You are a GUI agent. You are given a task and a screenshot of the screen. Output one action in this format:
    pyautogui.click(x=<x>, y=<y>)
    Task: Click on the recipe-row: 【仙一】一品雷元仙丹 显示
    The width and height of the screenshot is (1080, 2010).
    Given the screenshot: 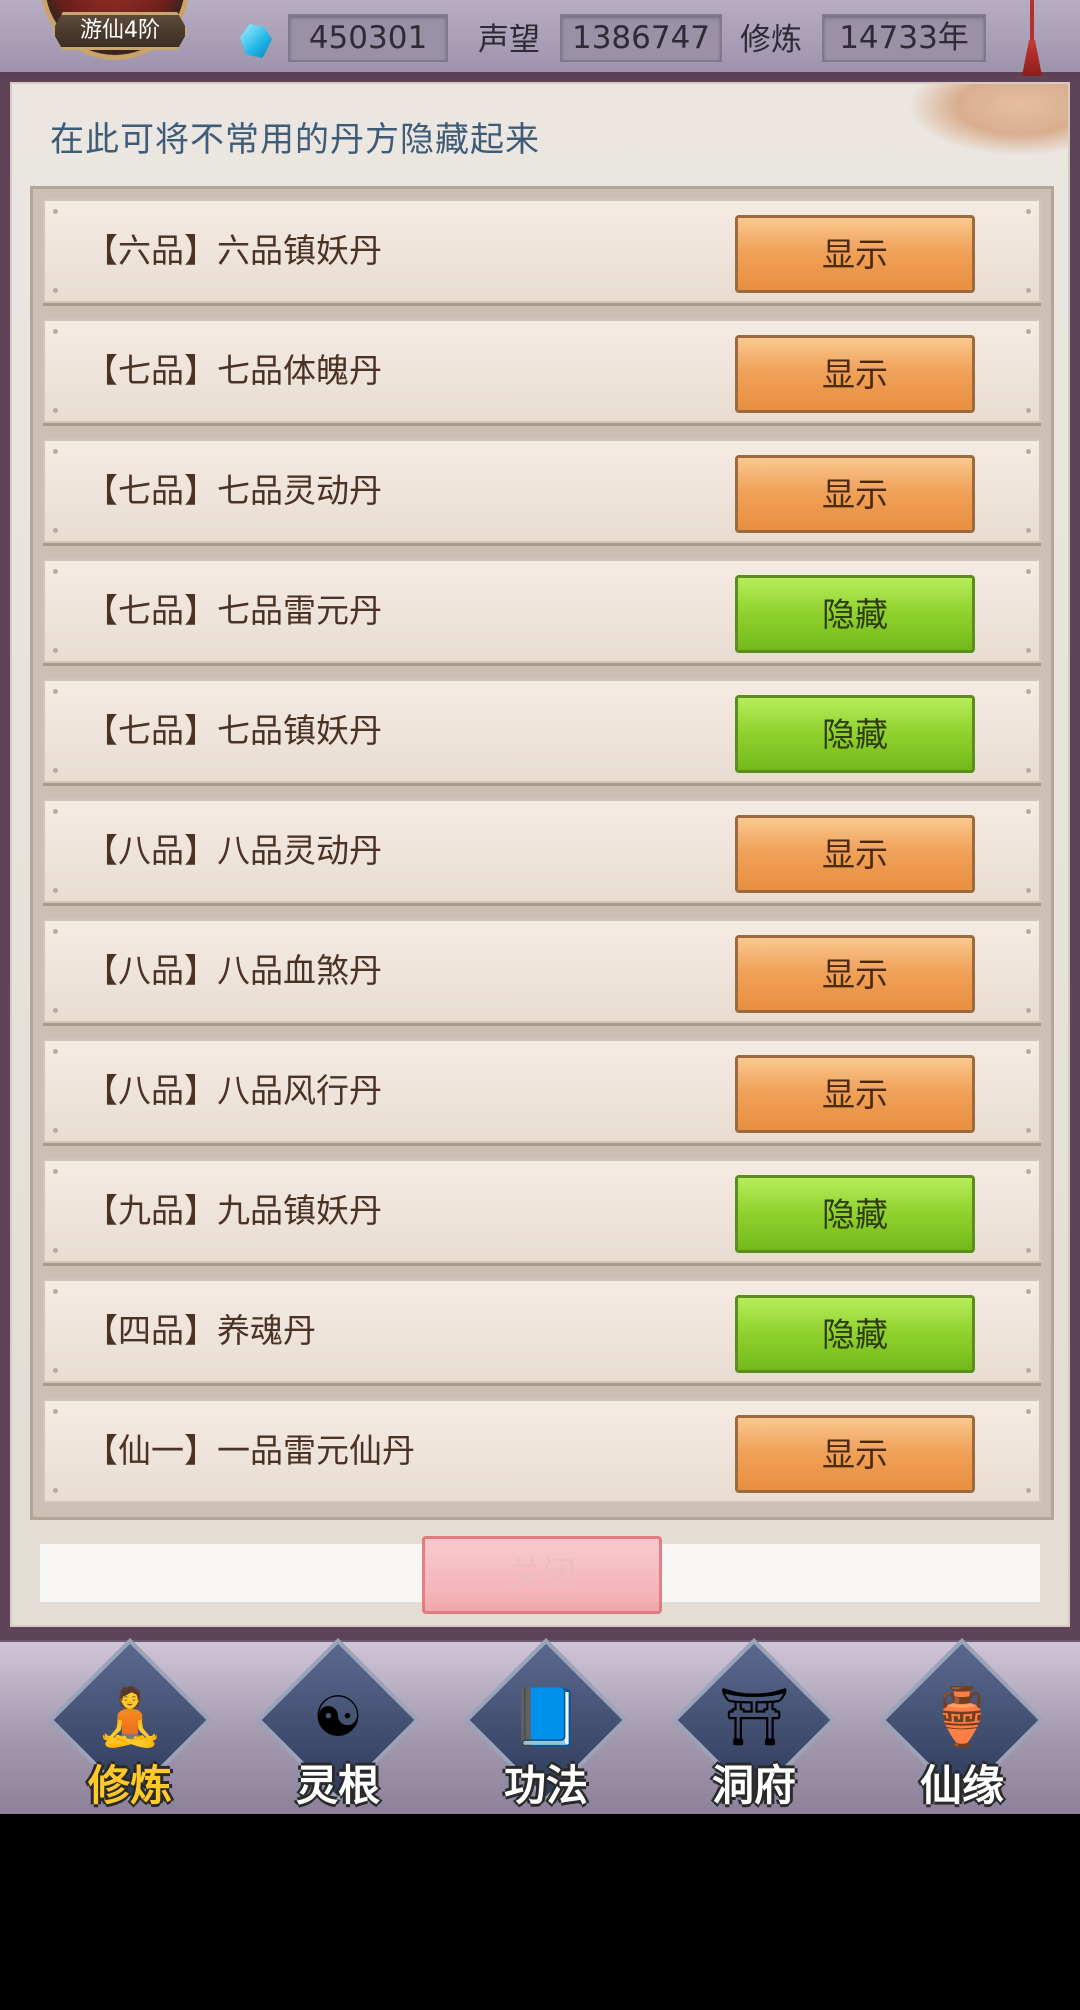 What is the action you would take?
    pyautogui.click(x=542, y=1451)
    